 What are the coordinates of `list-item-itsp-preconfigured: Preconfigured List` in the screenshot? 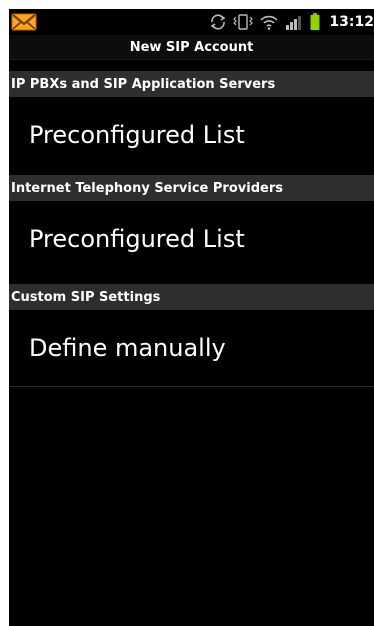 It's located at (191, 239).